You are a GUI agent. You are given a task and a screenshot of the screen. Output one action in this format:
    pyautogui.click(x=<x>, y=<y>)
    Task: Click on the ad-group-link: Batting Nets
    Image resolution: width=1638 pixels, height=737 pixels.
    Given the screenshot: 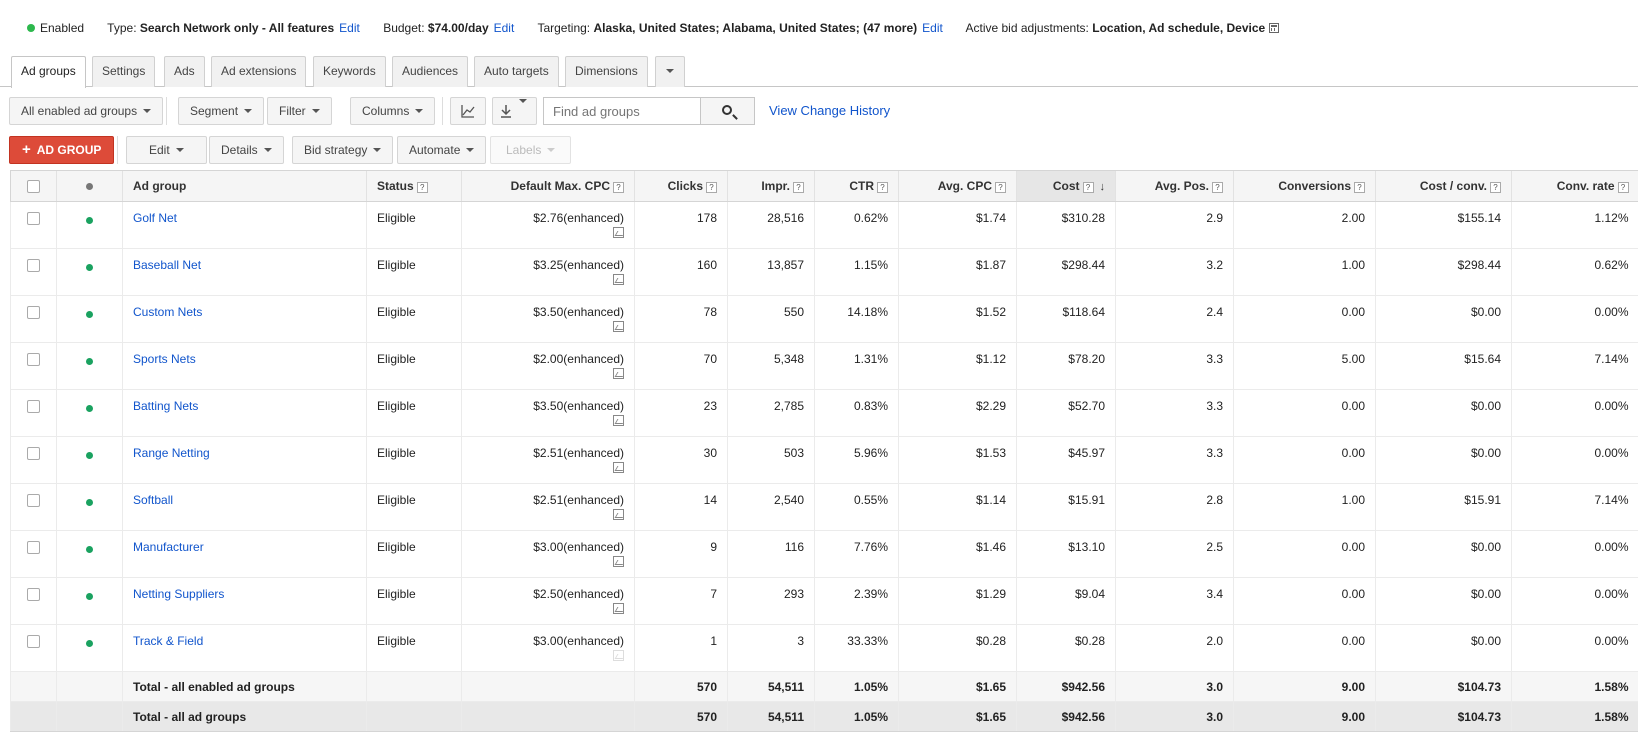 What is the action you would take?
    pyautogui.click(x=165, y=406)
    